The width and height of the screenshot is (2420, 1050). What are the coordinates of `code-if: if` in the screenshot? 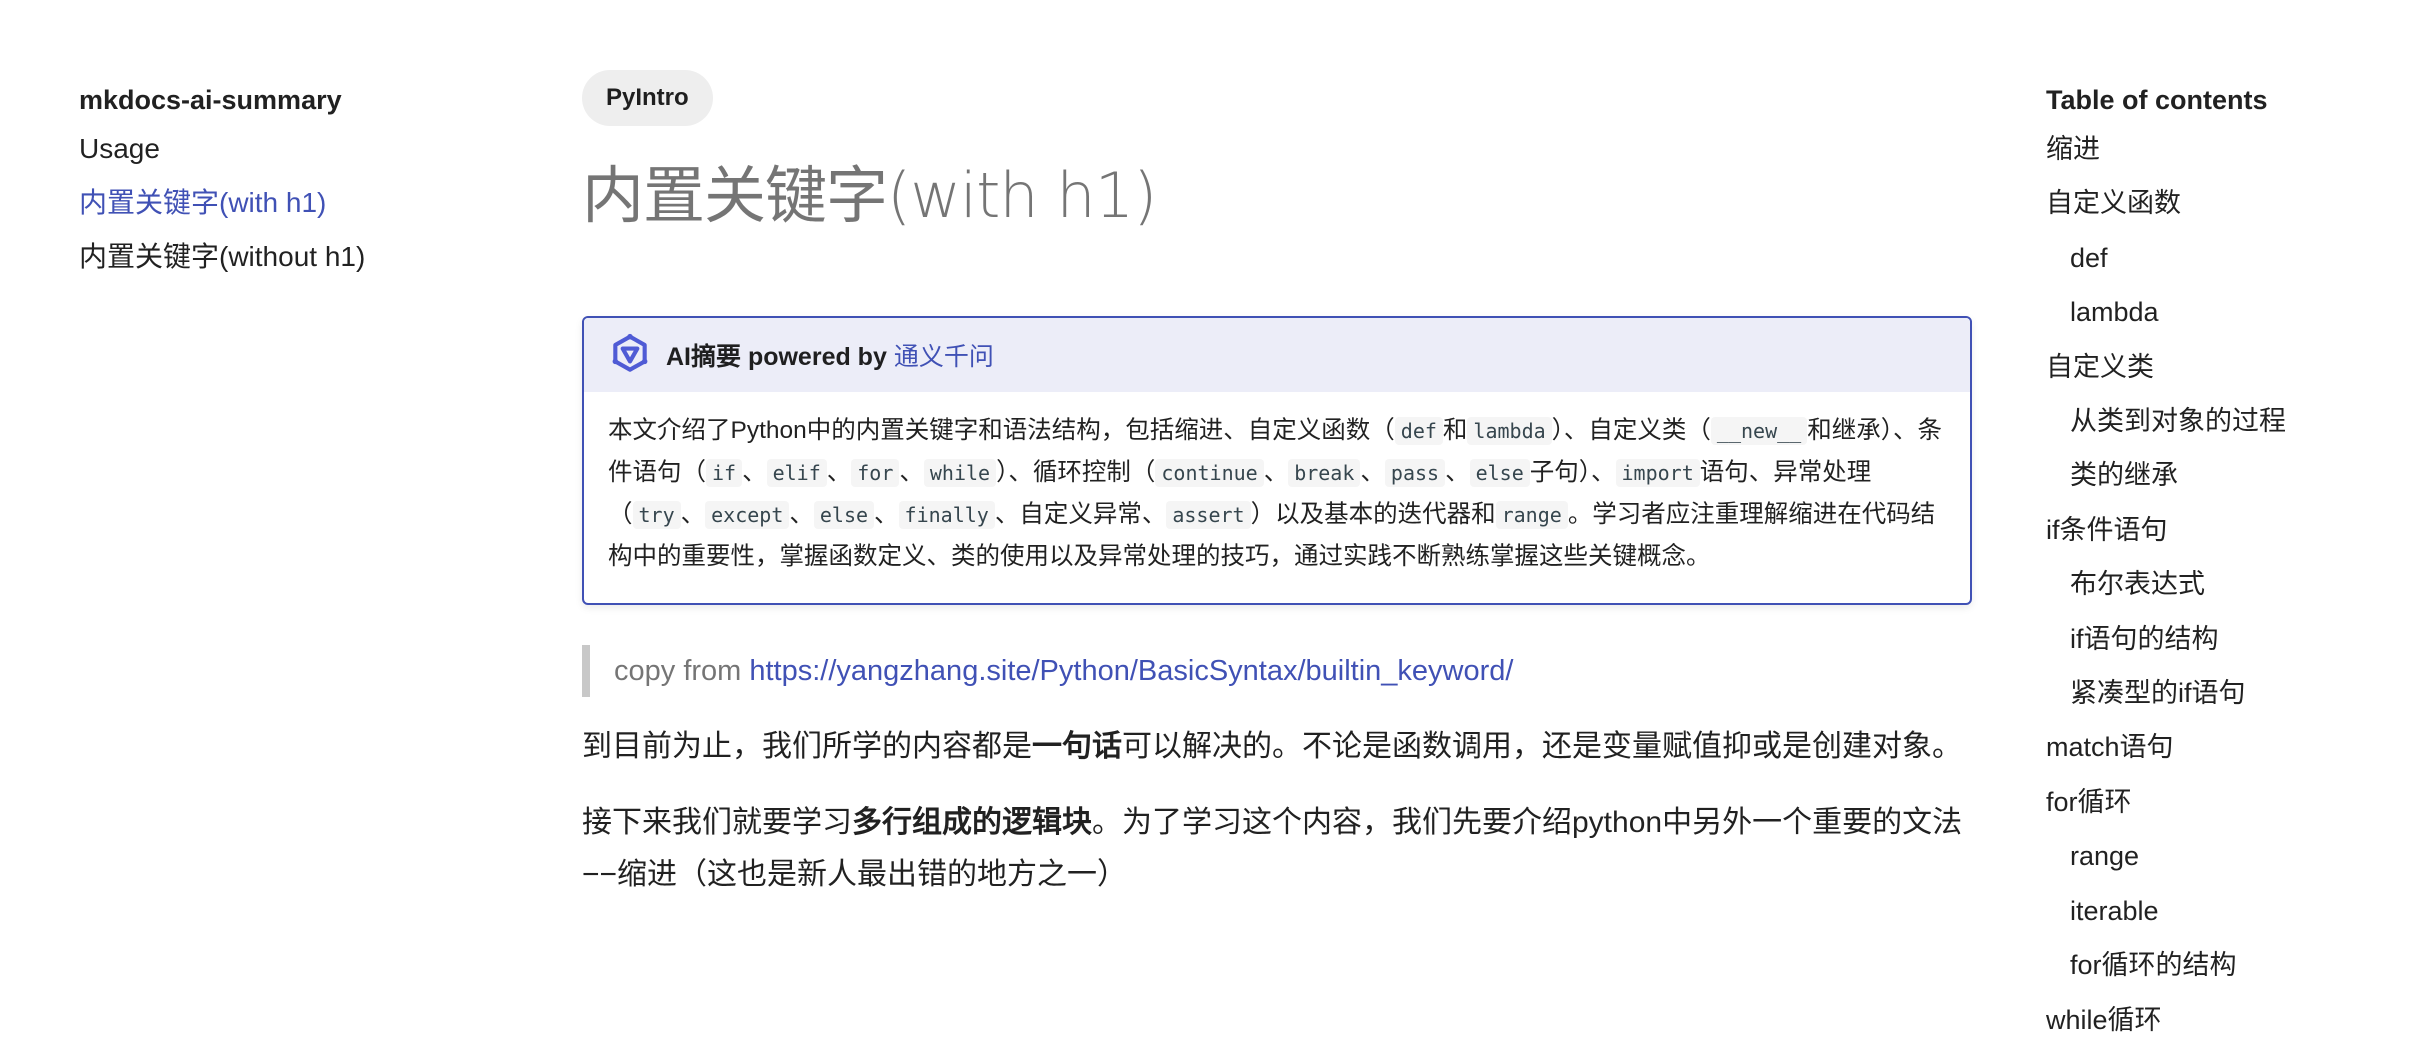 It's located at (724, 473).